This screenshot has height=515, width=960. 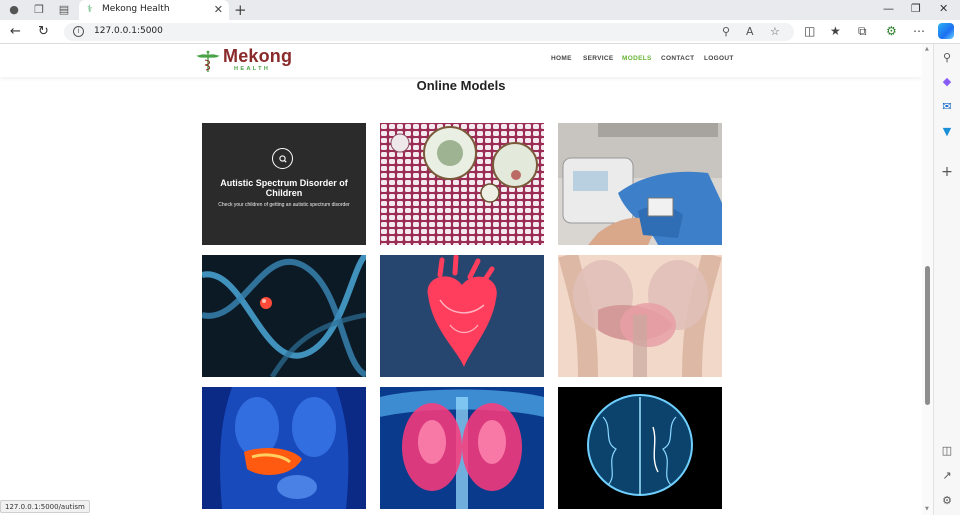 I want to click on model-card-liver, so click(x=284, y=448).